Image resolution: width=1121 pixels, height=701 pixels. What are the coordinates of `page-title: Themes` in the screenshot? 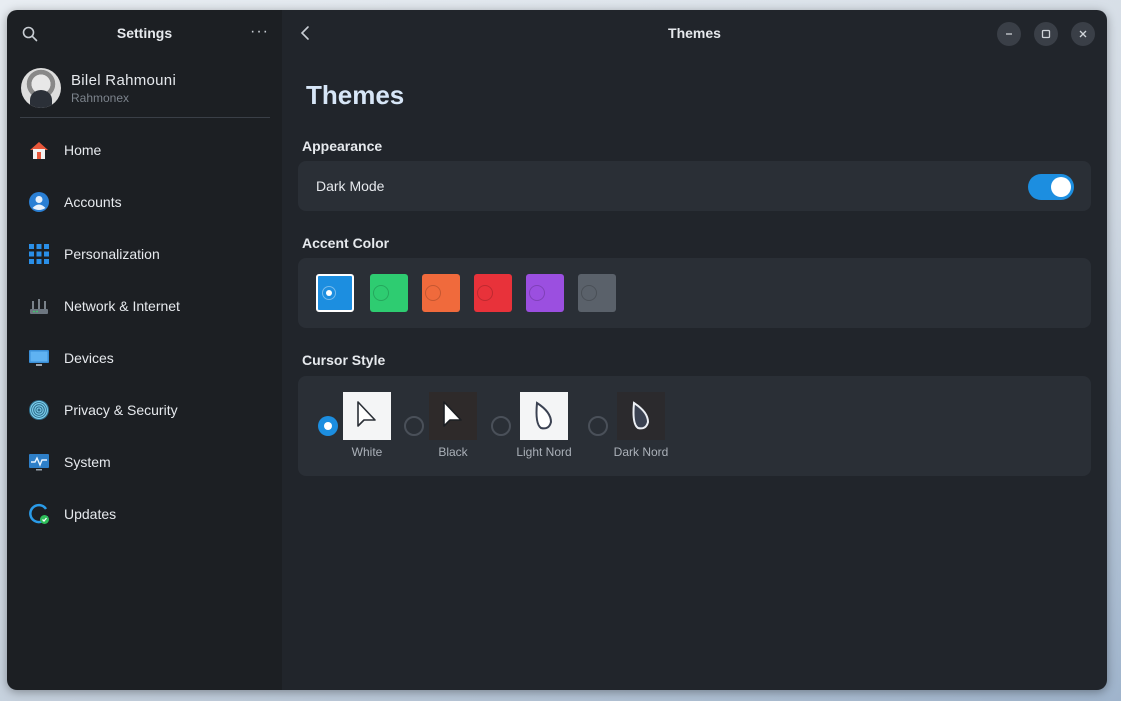 It's located at (355, 95).